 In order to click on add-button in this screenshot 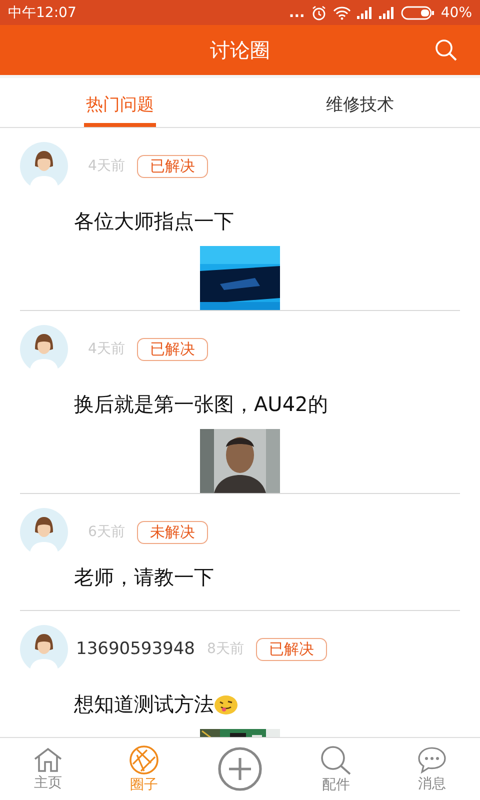, I will do `click(240, 769)`.